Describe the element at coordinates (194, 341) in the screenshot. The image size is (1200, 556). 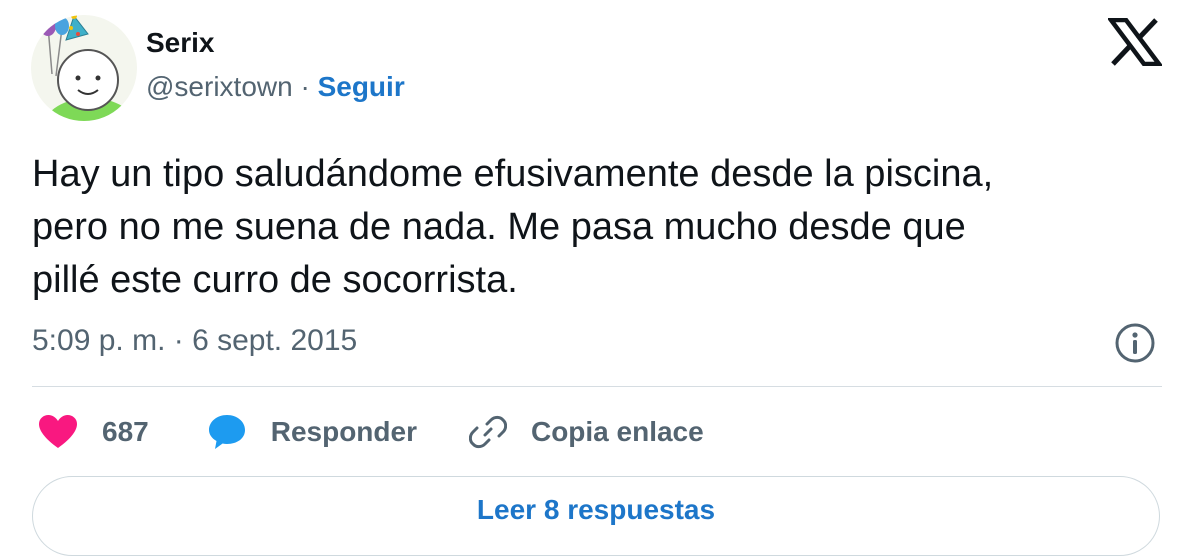
I see `tweet-timestamp: 5:09 p. m. · 6 sept. 2015` at that location.